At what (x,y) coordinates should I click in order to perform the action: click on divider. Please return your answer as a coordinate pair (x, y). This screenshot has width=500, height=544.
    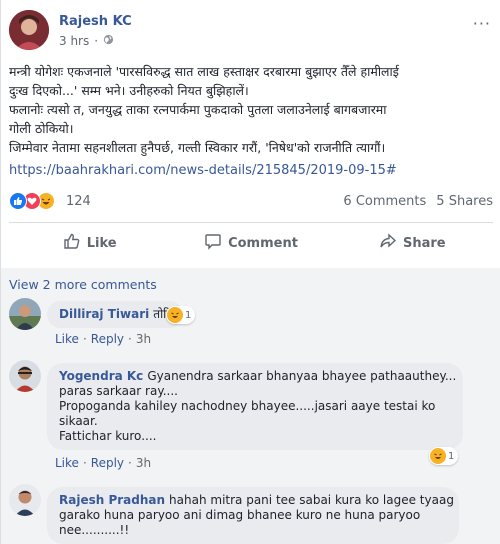
    Looking at the image, I should click on (251, 222).